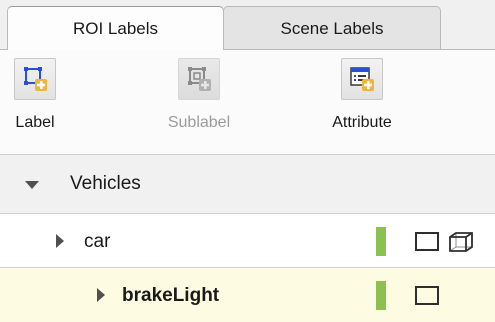  Describe the element at coordinates (199, 122) in the screenshot. I see `add-sublabel-text: Sublabel` at that location.